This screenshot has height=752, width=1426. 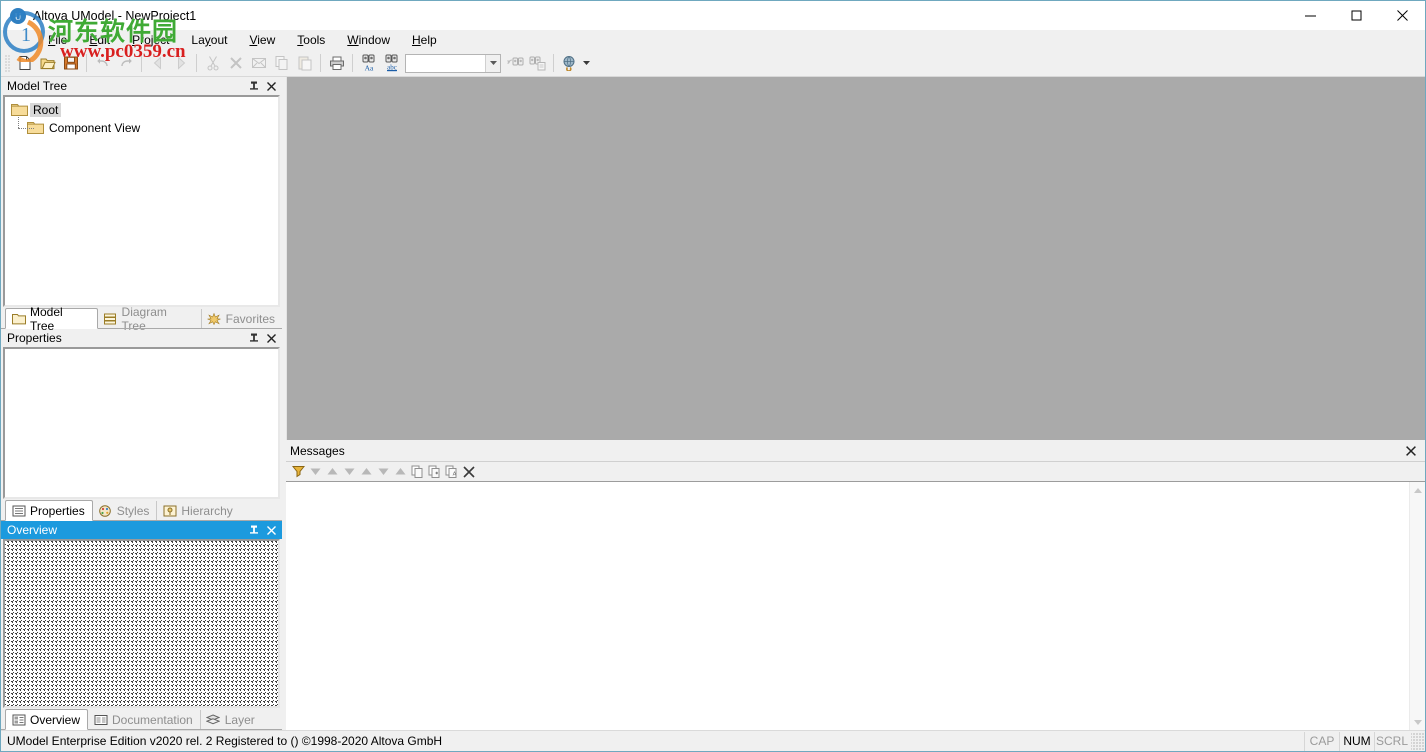 I want to click on tab-model-tree-label: Model Tree, so click(x=46, y=318).